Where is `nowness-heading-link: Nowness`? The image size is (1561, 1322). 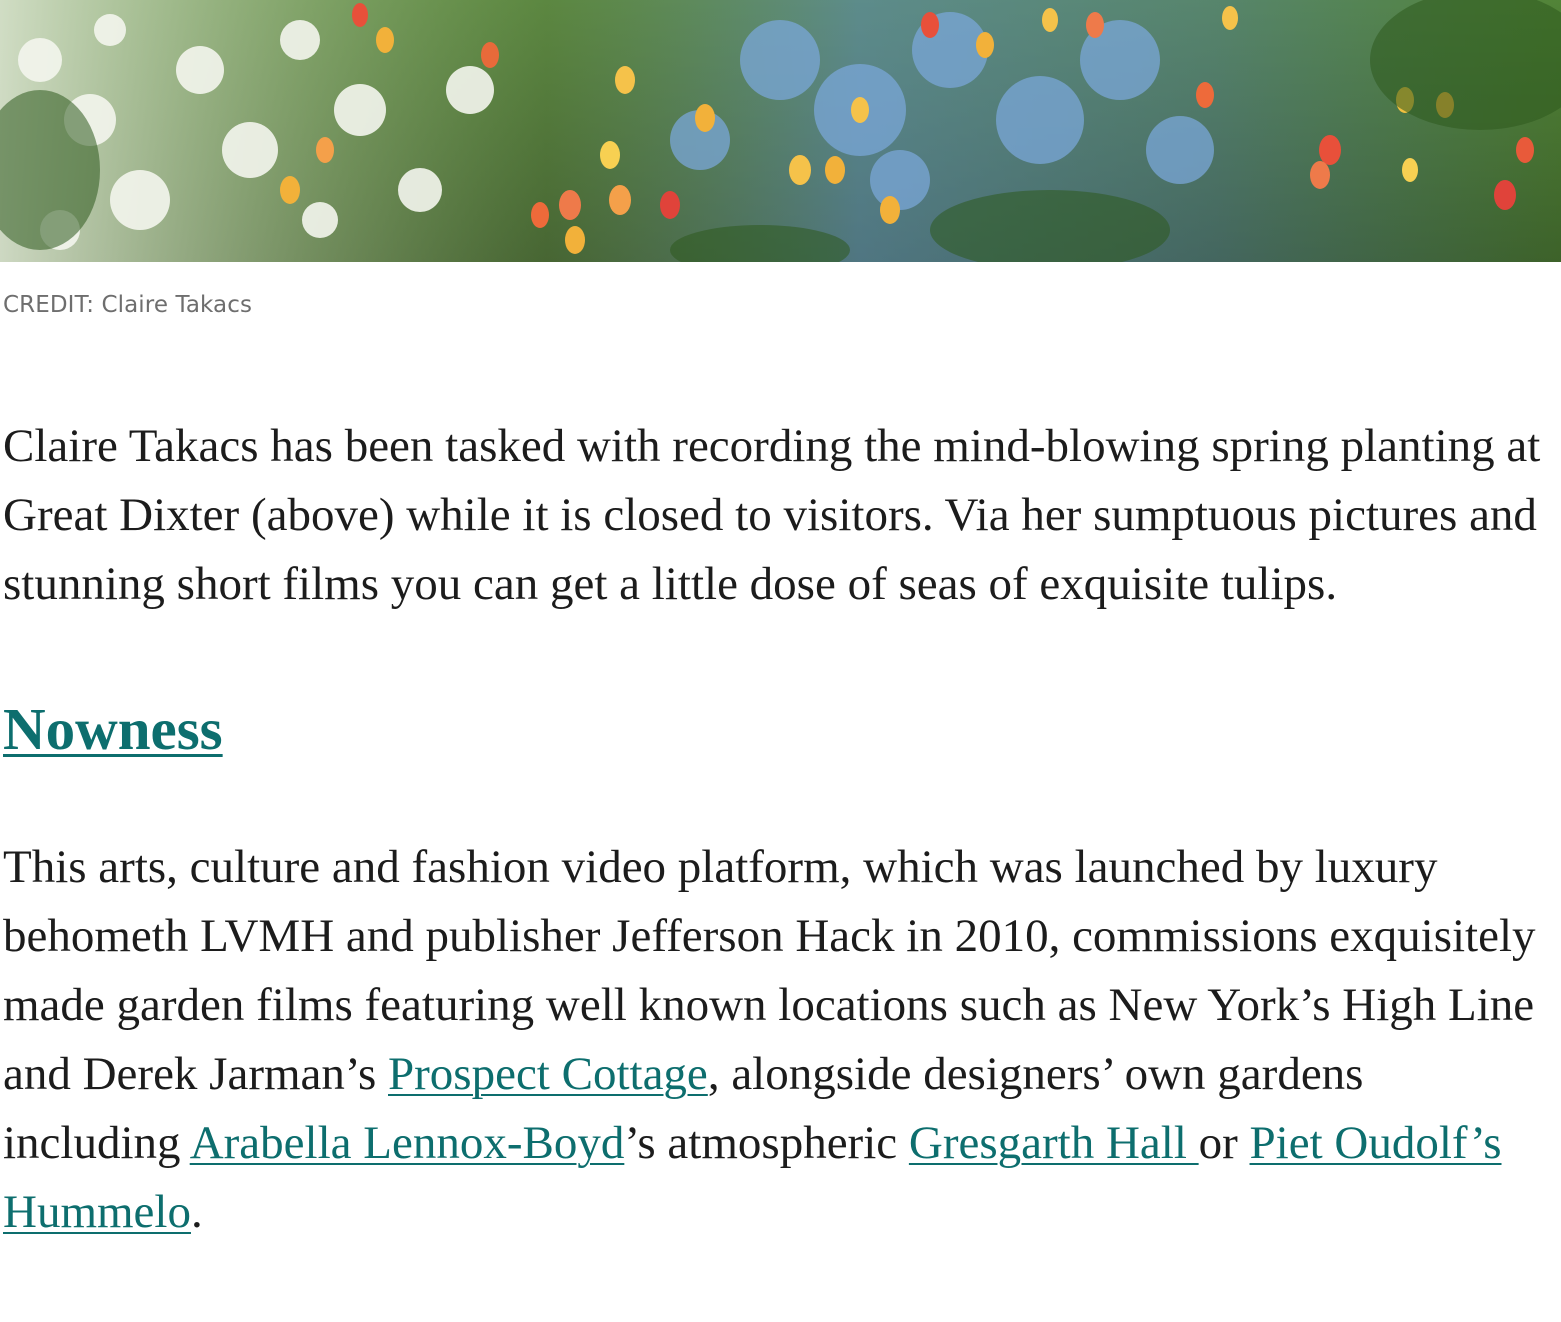 nowness-heading-link: Nowness is located at coordinates (113, 729).